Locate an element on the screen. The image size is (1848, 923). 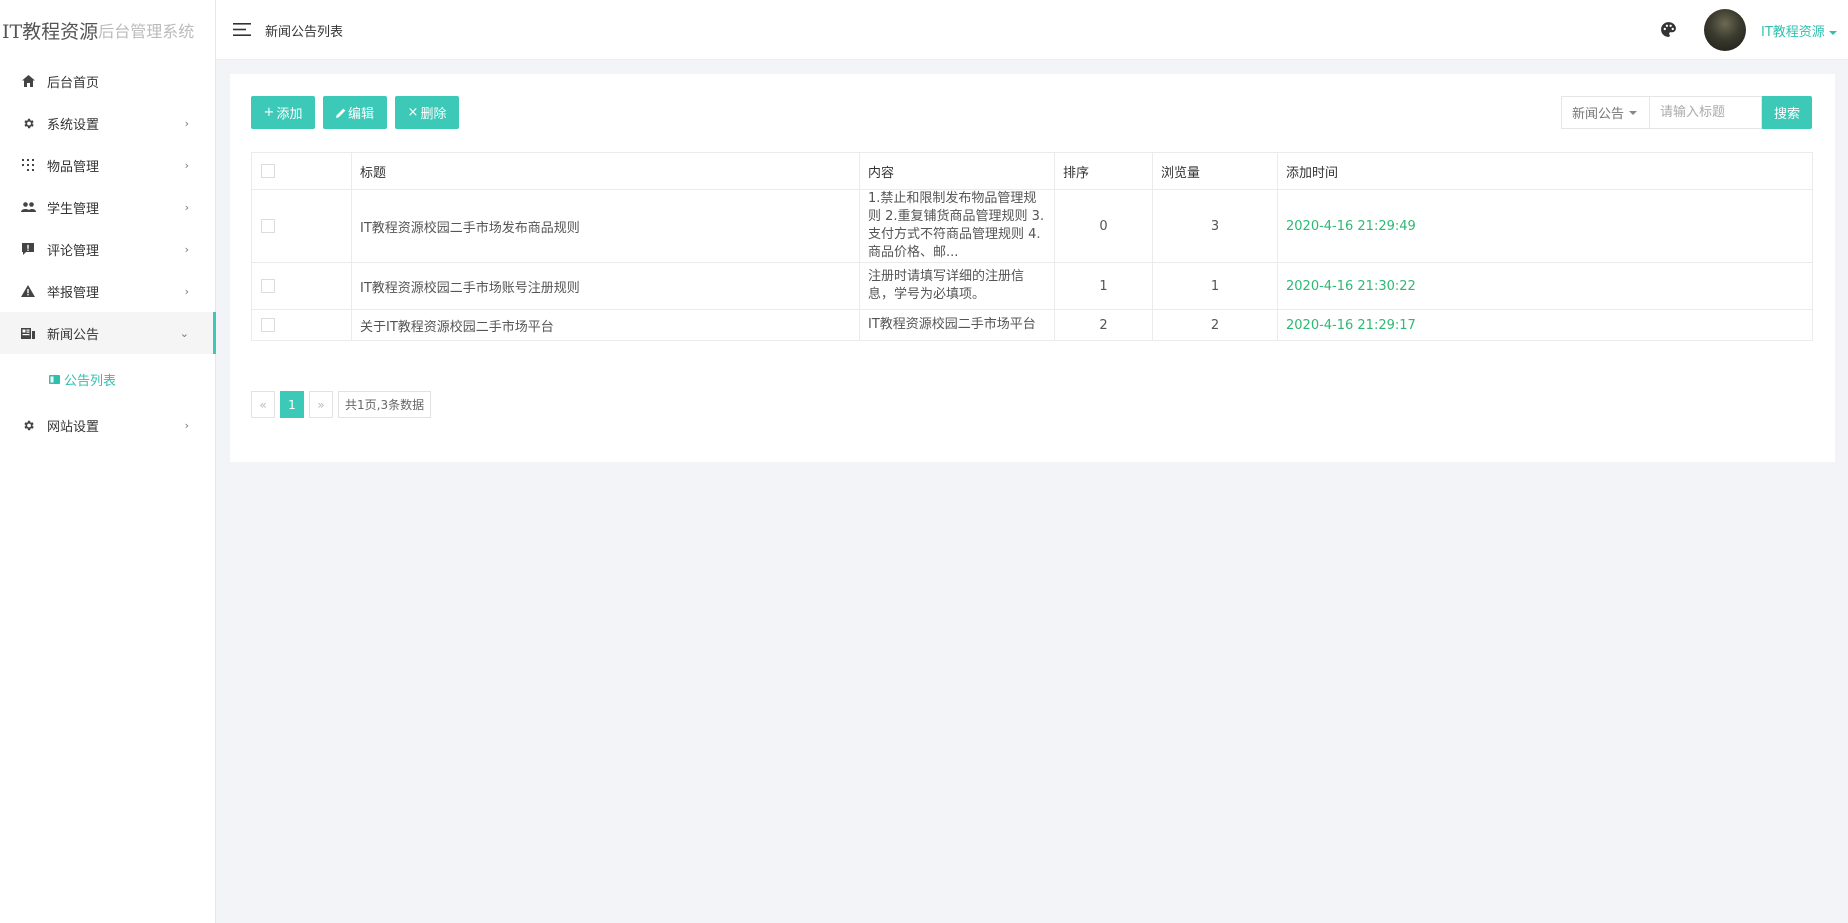
sidebar-item-label: 新闻公告 is located at coordinates (73, 335).